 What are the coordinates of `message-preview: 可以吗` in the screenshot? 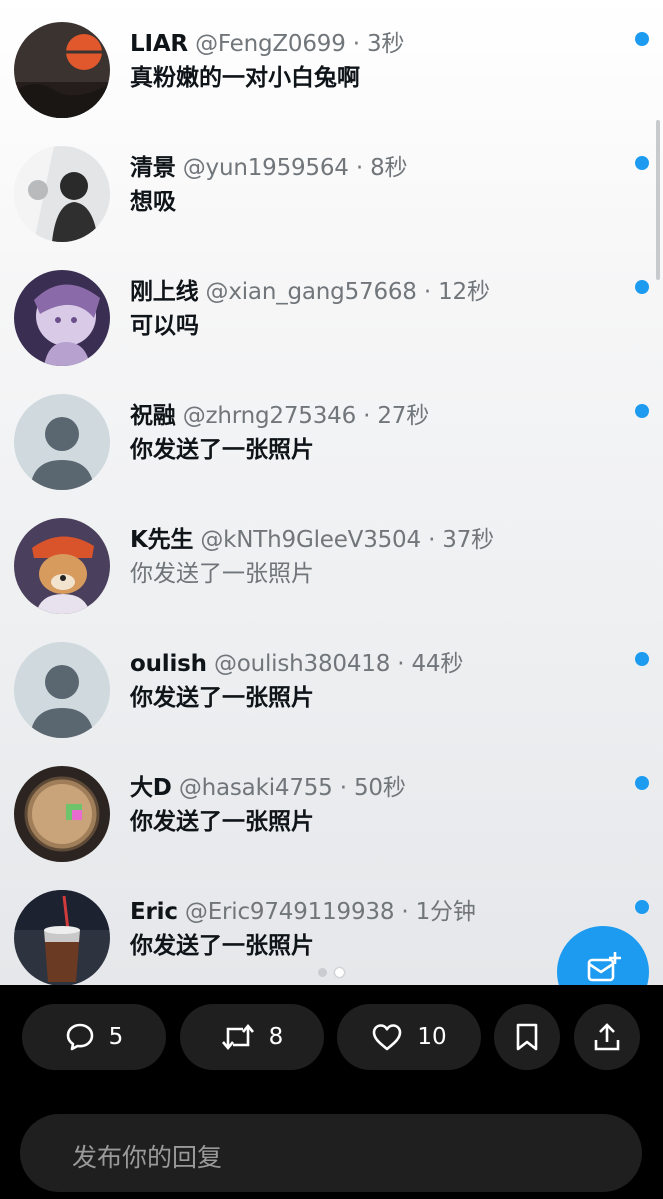 It's located at (164, 326).